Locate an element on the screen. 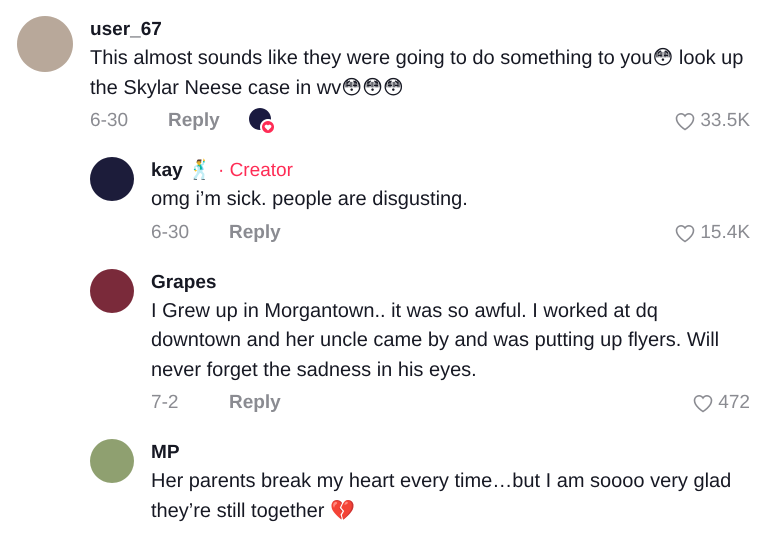  like-button: 15.4K is located at coordinates (711, 232).